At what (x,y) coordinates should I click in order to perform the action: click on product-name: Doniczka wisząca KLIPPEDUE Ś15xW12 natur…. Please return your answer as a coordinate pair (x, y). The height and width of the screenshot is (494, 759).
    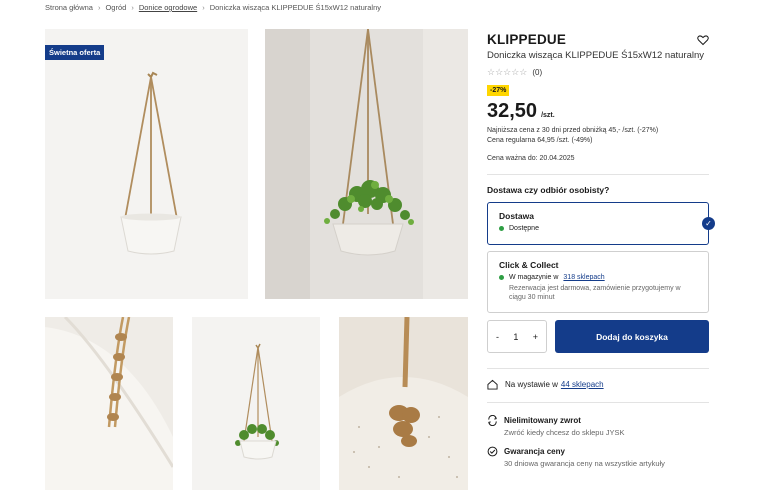
    Looking at the image, I should click on (596, 55).